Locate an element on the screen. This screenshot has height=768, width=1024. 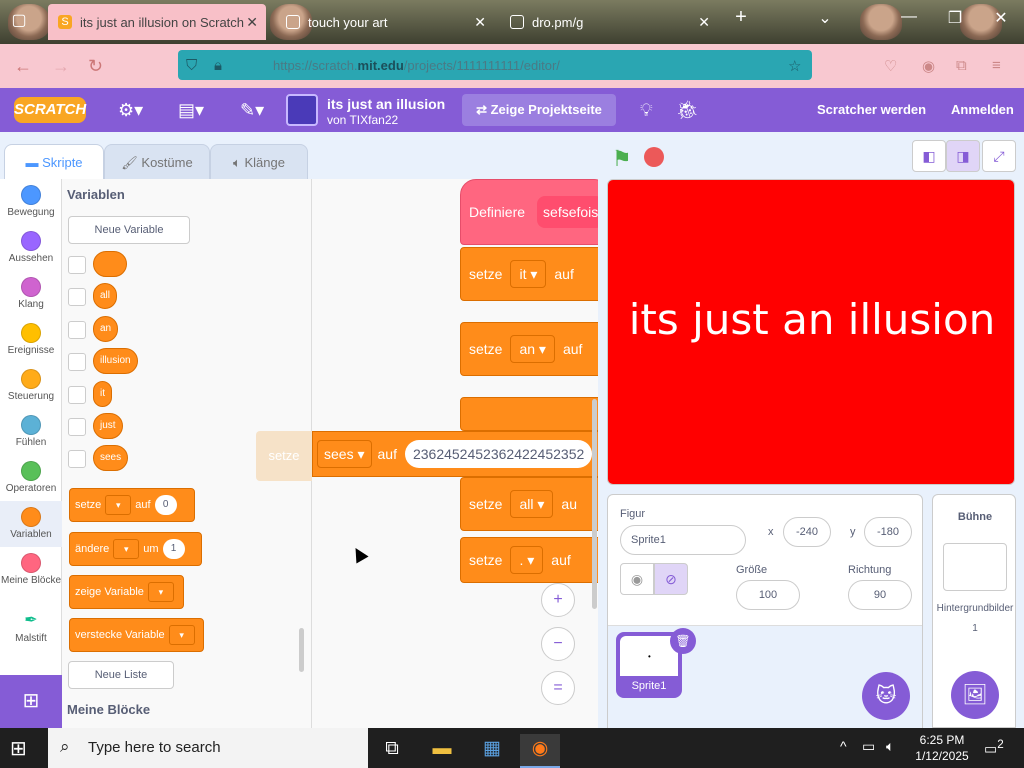
stop-icon is located at coordinates (654, 157).